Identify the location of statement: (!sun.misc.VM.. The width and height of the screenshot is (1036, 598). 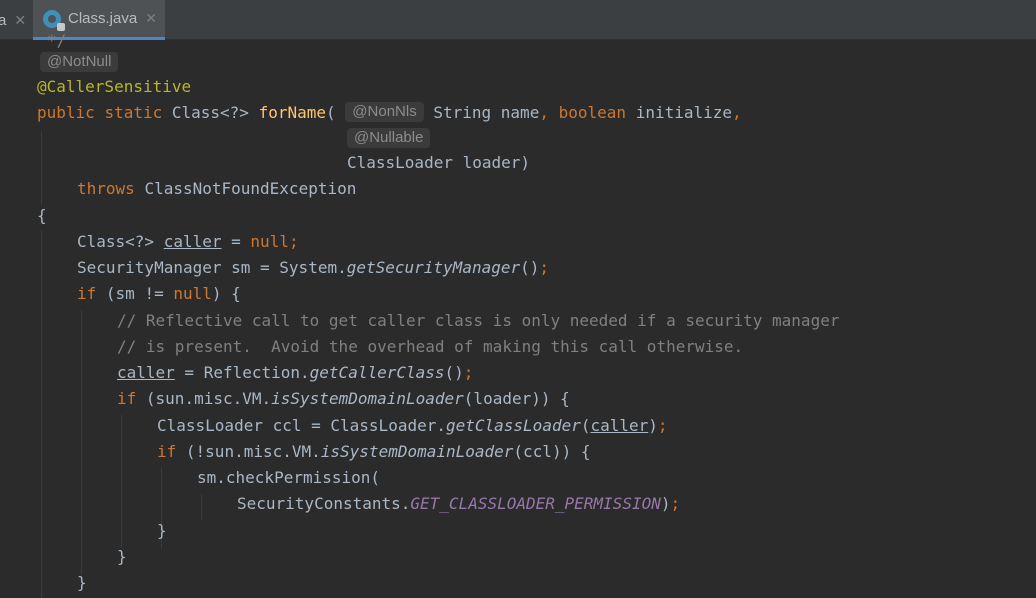
(253, 451).